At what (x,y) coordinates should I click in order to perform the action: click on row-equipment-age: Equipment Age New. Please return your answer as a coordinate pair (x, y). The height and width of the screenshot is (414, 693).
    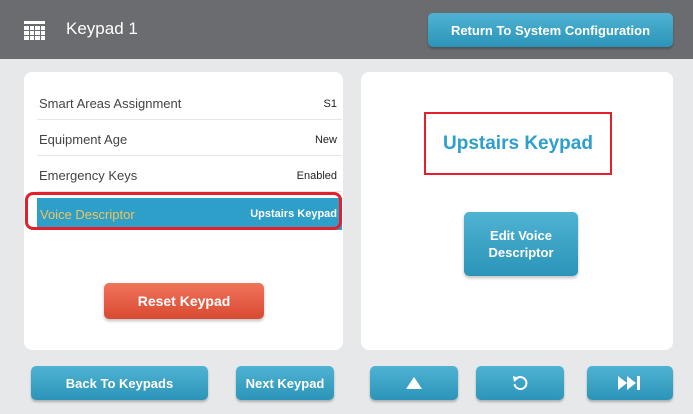
    Looking at the image, I should click on (189, 140).